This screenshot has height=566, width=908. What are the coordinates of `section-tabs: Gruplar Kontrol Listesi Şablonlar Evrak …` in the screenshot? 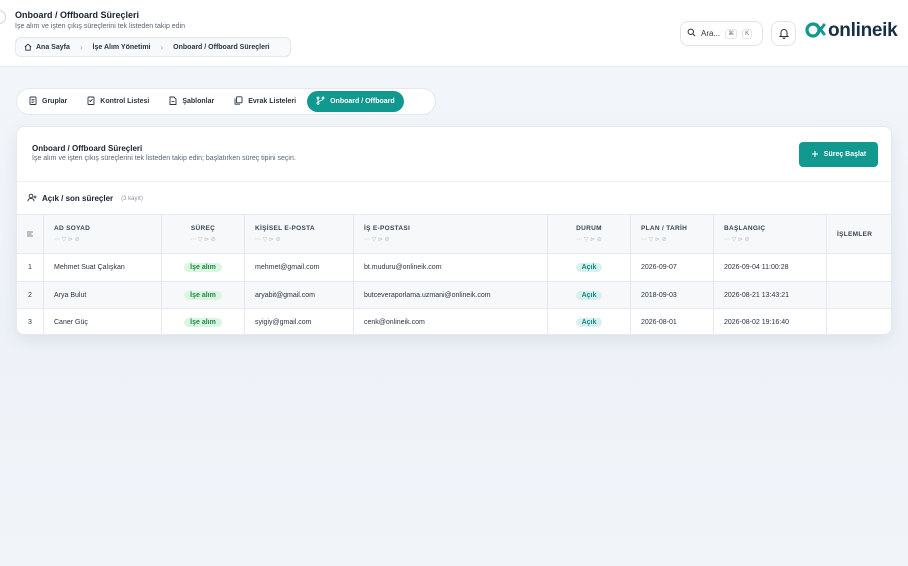 It's located at (226, 101).